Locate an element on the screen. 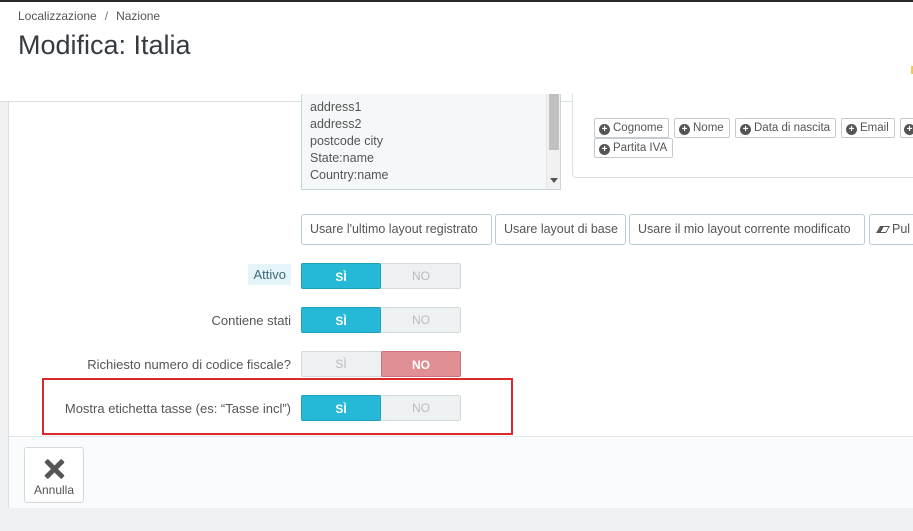  use-default-layout-button: Usare layout di base is located at coordinates (560, 229).